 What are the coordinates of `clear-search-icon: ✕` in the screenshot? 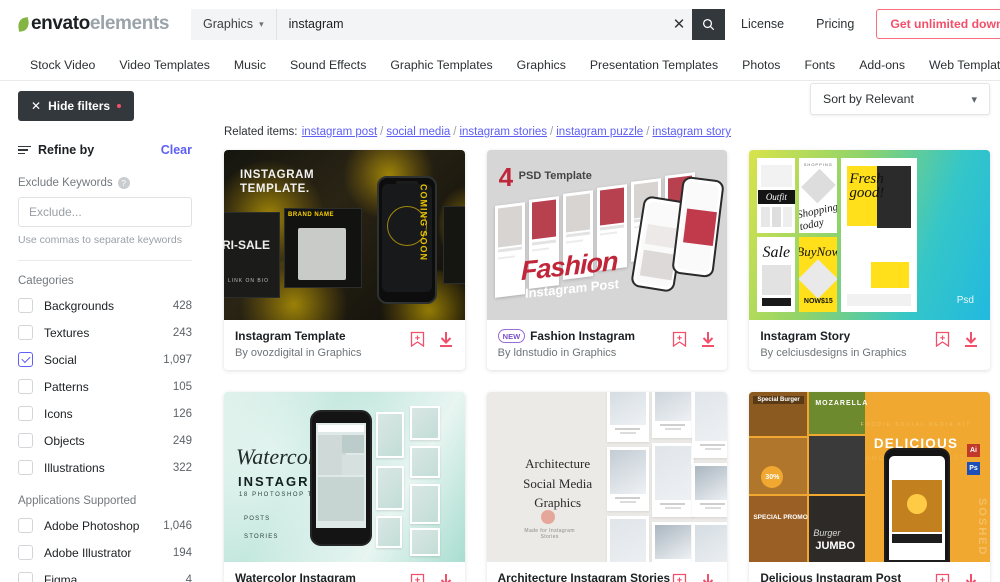 It's located at (679, 24).